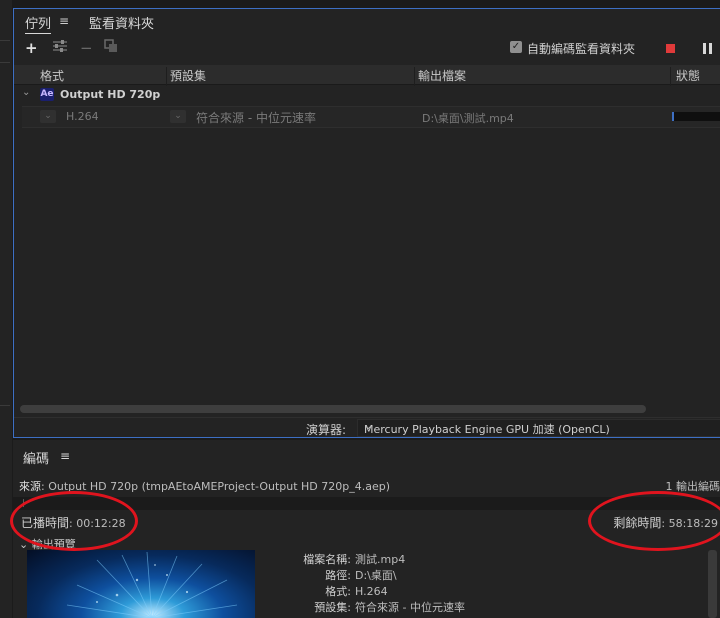 The width and height of the screenshot is (720, 618). What do you see at coordinates (581, 49) in the screenshot?
I see `auto-encode-label: 自動編碼監看資料夾` at bounding box center [581, 49].